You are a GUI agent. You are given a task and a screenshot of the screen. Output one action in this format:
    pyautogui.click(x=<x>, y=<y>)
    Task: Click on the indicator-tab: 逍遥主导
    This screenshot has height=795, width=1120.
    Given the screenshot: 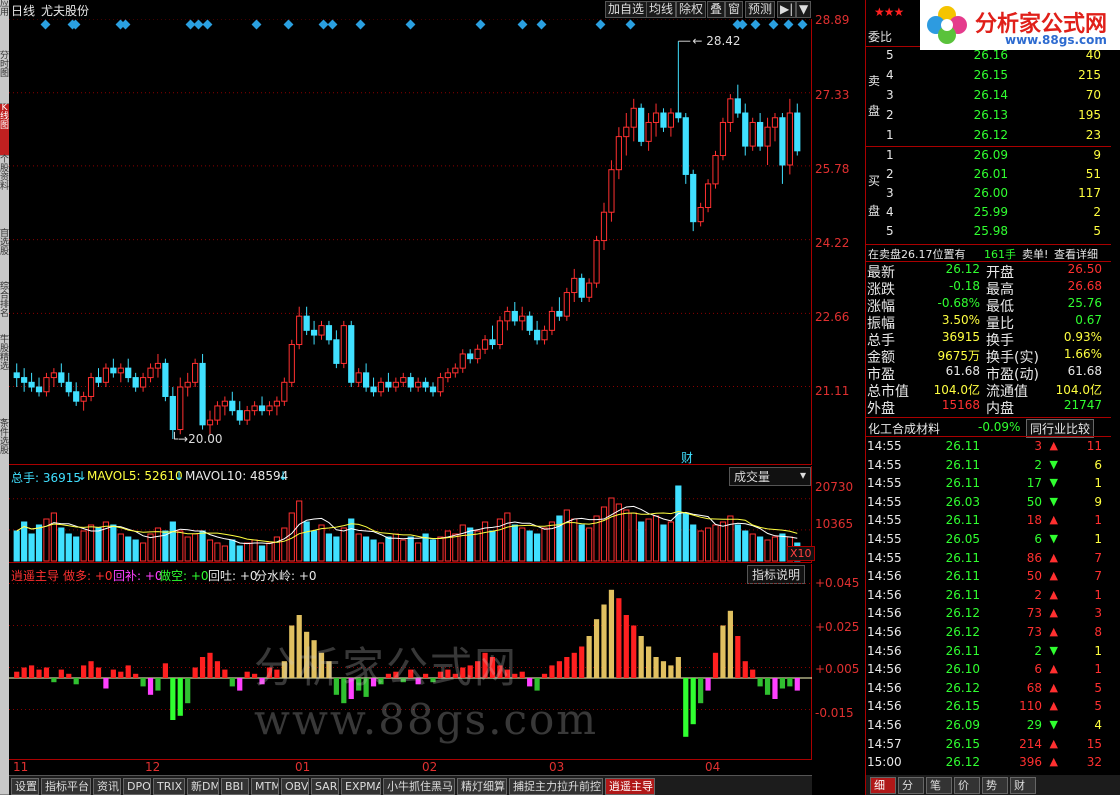 What is the action you would take?
    pyautogui.click(x=630, y=786)
    